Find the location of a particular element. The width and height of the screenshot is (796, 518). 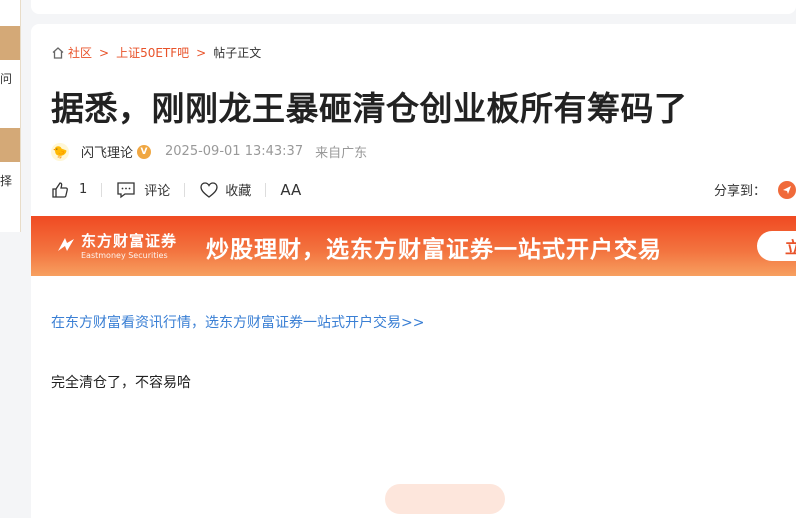

author-name: 闪飞理论 is located at coordinates (107, 151).